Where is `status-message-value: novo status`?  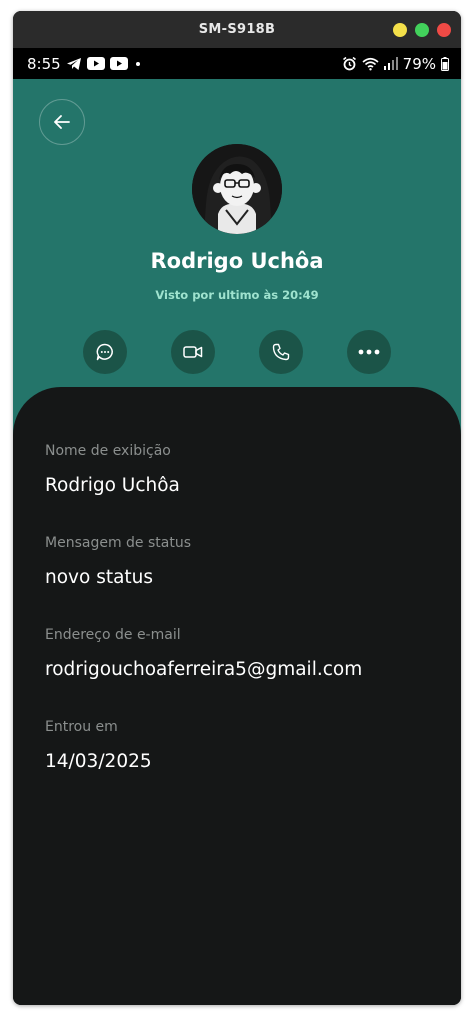
status-message-value: novo status is located at coordinates (99, 577).